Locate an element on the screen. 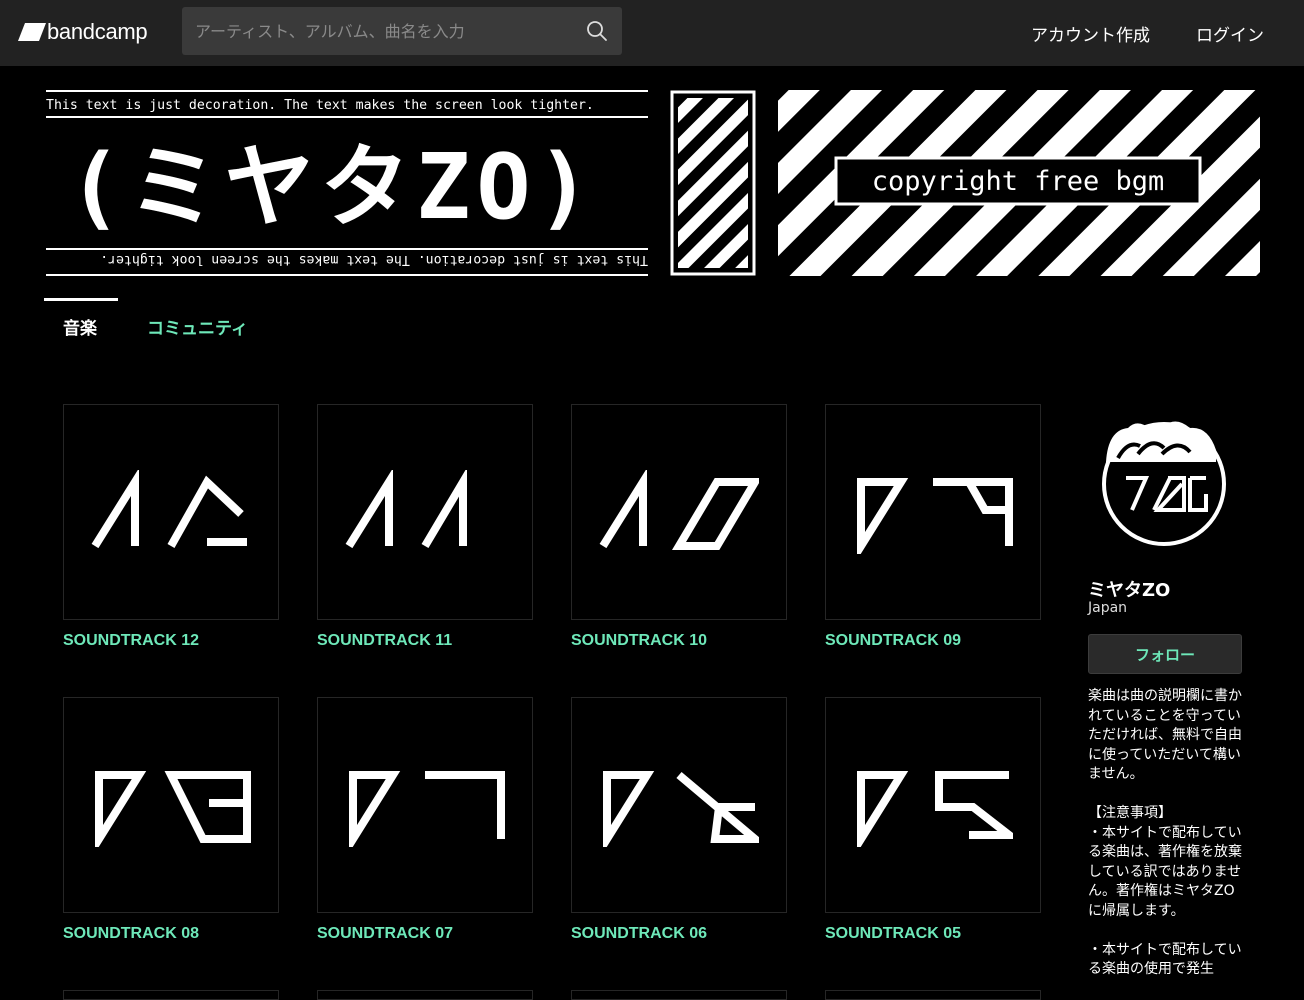 This screenshot has height=1000, width=1304. active-tab-indicator is located at coordinates (81, 299).